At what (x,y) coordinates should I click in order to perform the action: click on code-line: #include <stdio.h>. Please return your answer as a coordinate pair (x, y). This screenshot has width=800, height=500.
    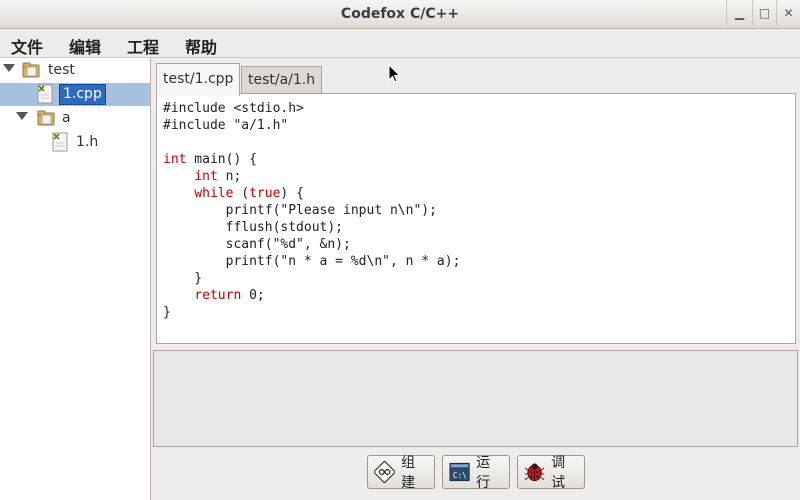
    Looking at the image, I should click on (311, 108).